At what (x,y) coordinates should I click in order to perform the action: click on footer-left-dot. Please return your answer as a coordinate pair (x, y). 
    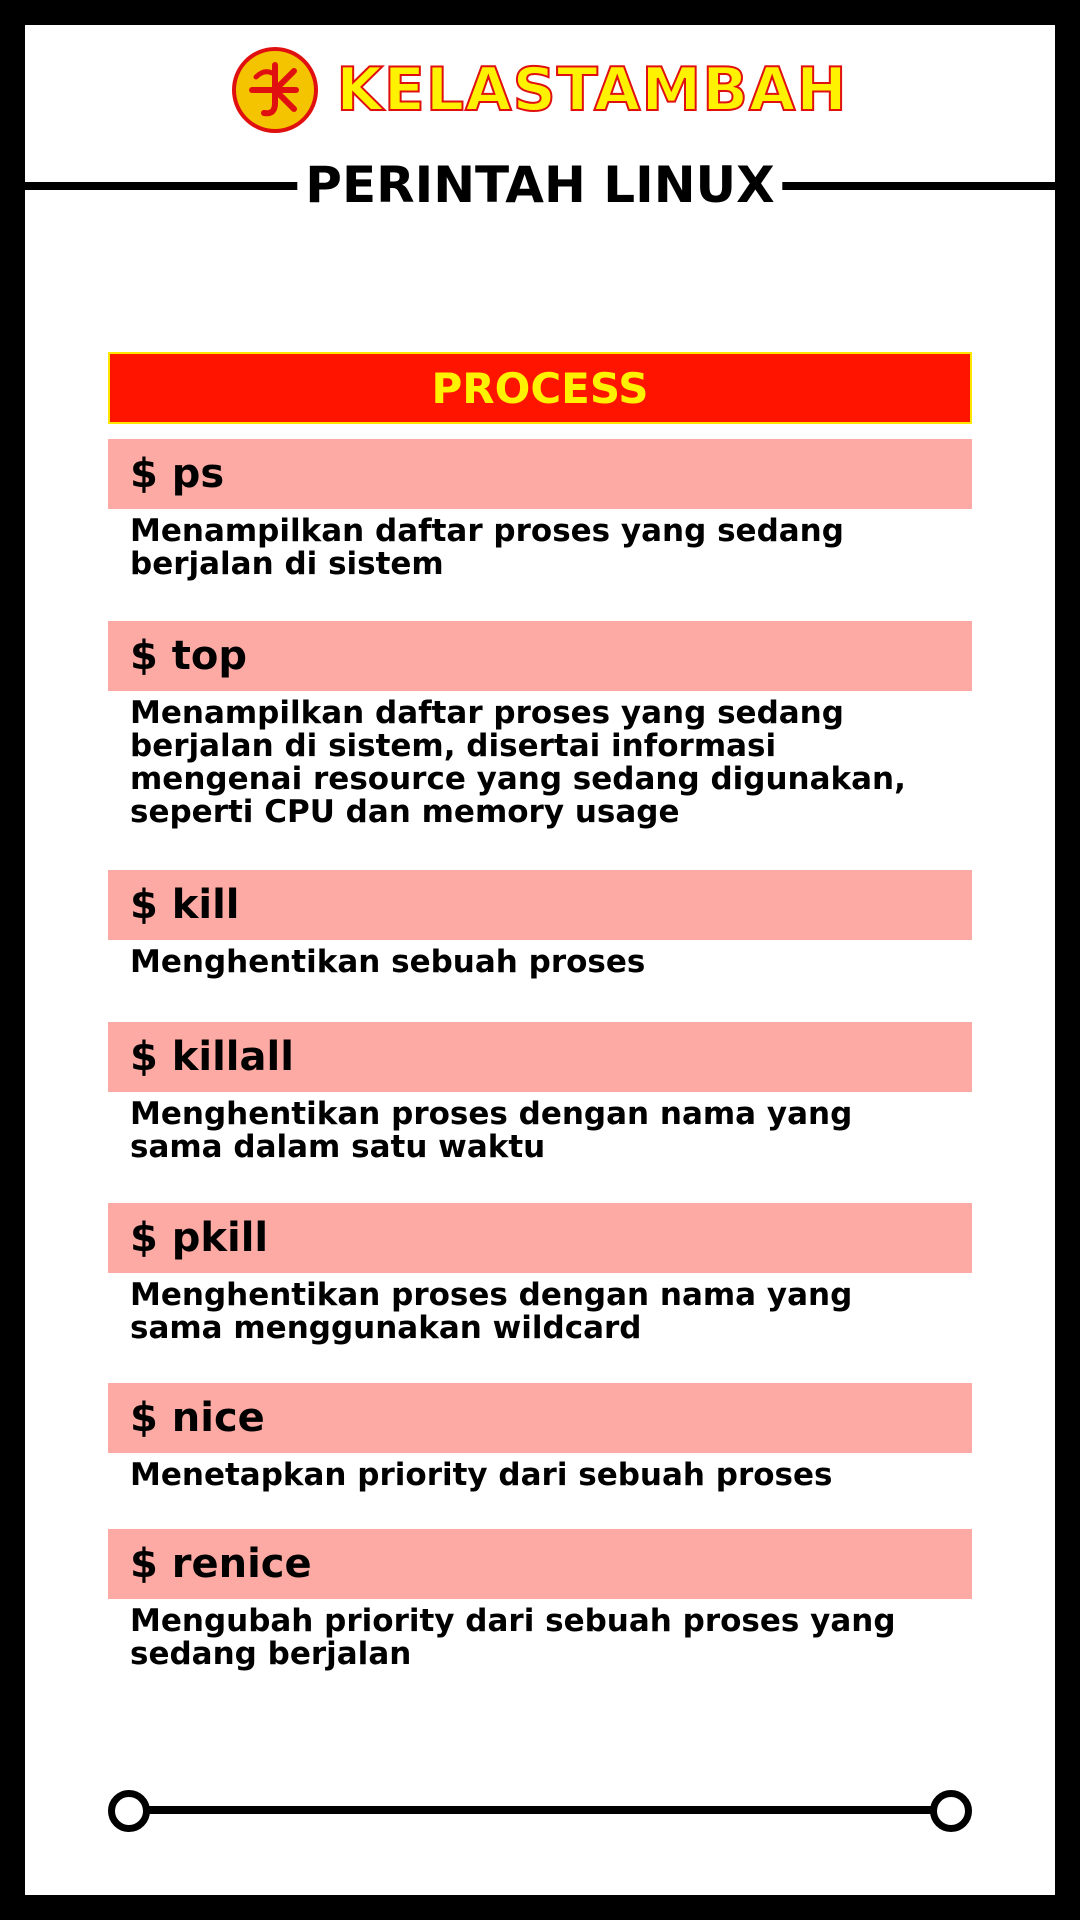
    Looking at the image, I should click on (129, 1811).